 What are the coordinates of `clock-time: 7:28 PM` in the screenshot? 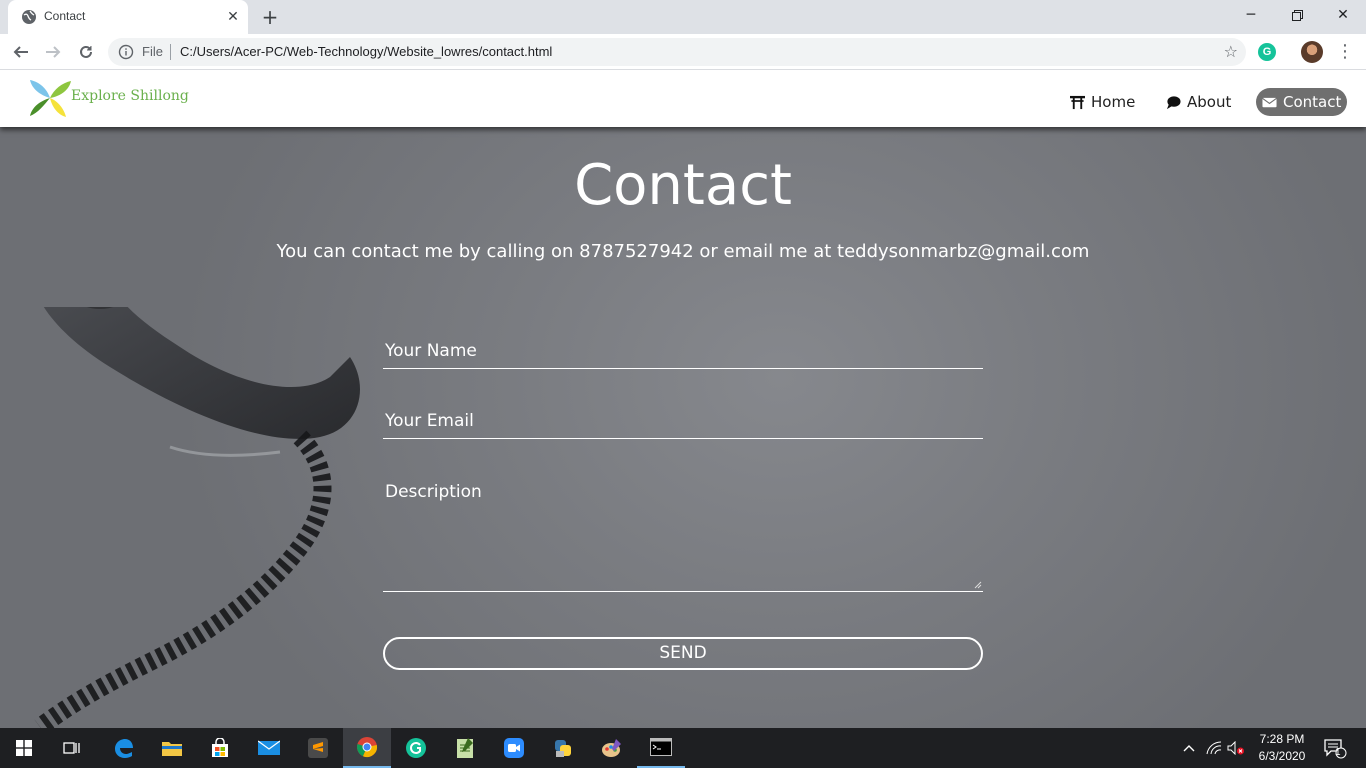 It's located at (1282, 739).